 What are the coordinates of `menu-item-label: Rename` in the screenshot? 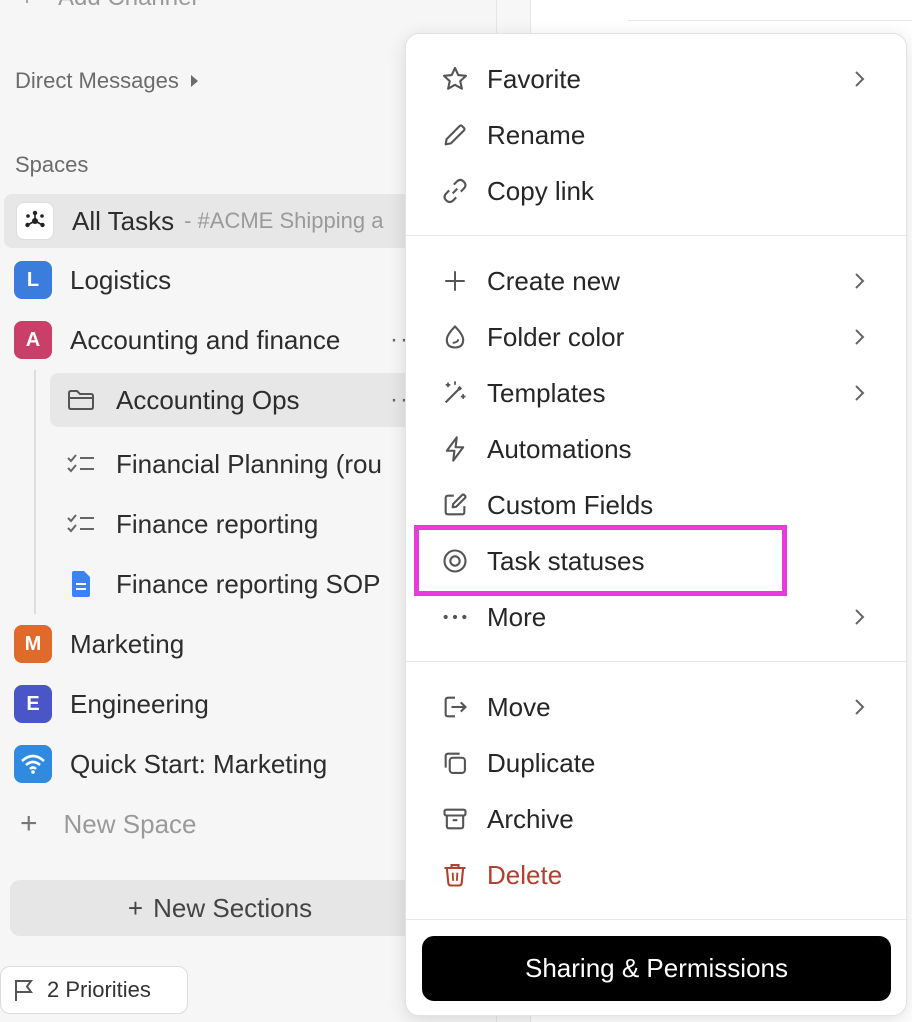 It's located at (536, 134).